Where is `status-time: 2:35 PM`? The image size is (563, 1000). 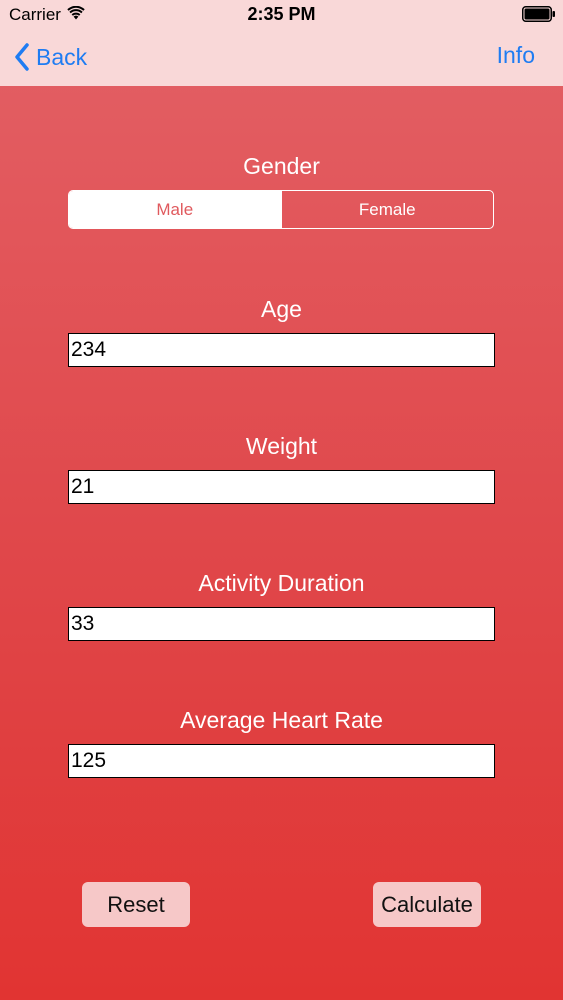
status-time: 2:35 PM is located at coordinates (281, 14).